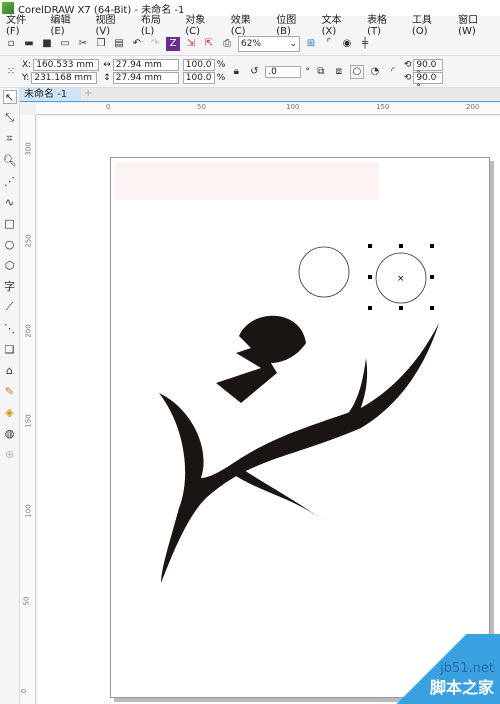 The image size is (500, 704). Describe the element at coordinates (9, 97) in the screenshot. I see `pick-tool-icon: ↖` at that location.